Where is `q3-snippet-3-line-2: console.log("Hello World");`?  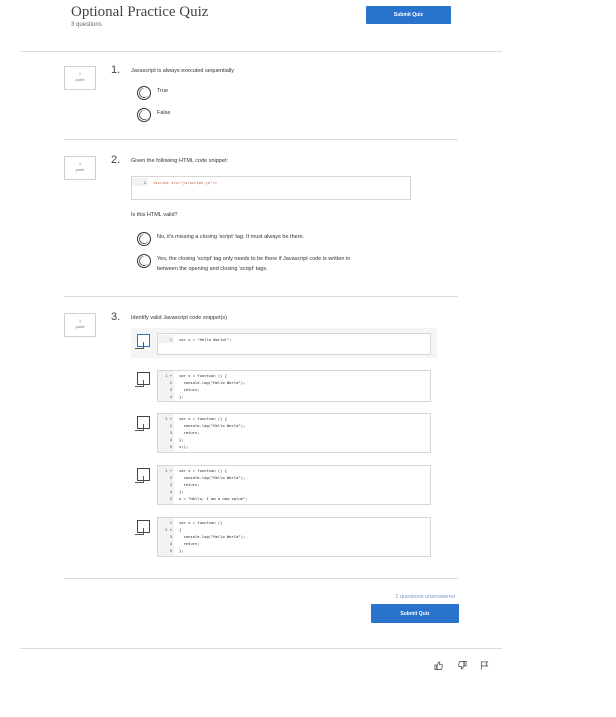 q3-snippet-3-line-2: console.log("Hello World"); is located at coordinates (212, 425).